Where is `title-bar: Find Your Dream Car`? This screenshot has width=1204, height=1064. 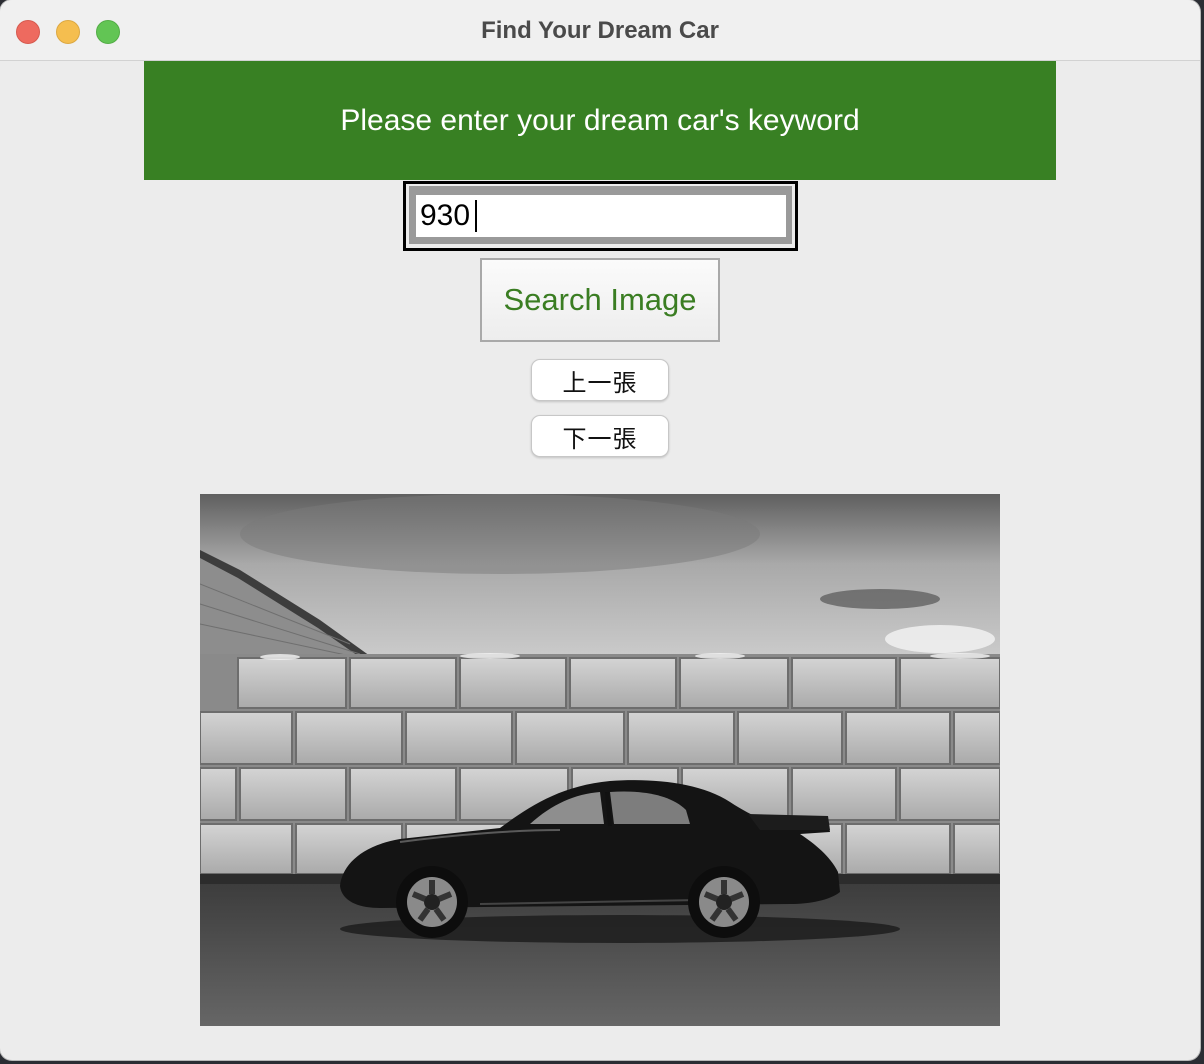 title-bar: Find Your Dream Car is located at coordinates (600, 30).